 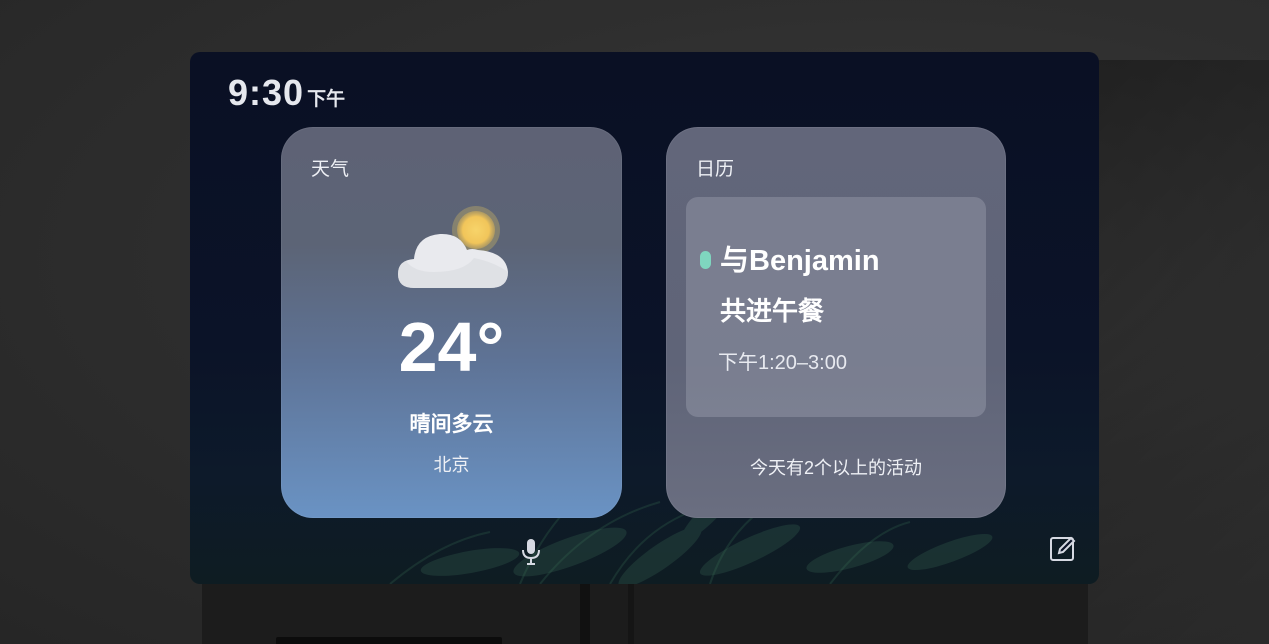 I want to click on weather-city: 北京, so click(x=451, y=465).